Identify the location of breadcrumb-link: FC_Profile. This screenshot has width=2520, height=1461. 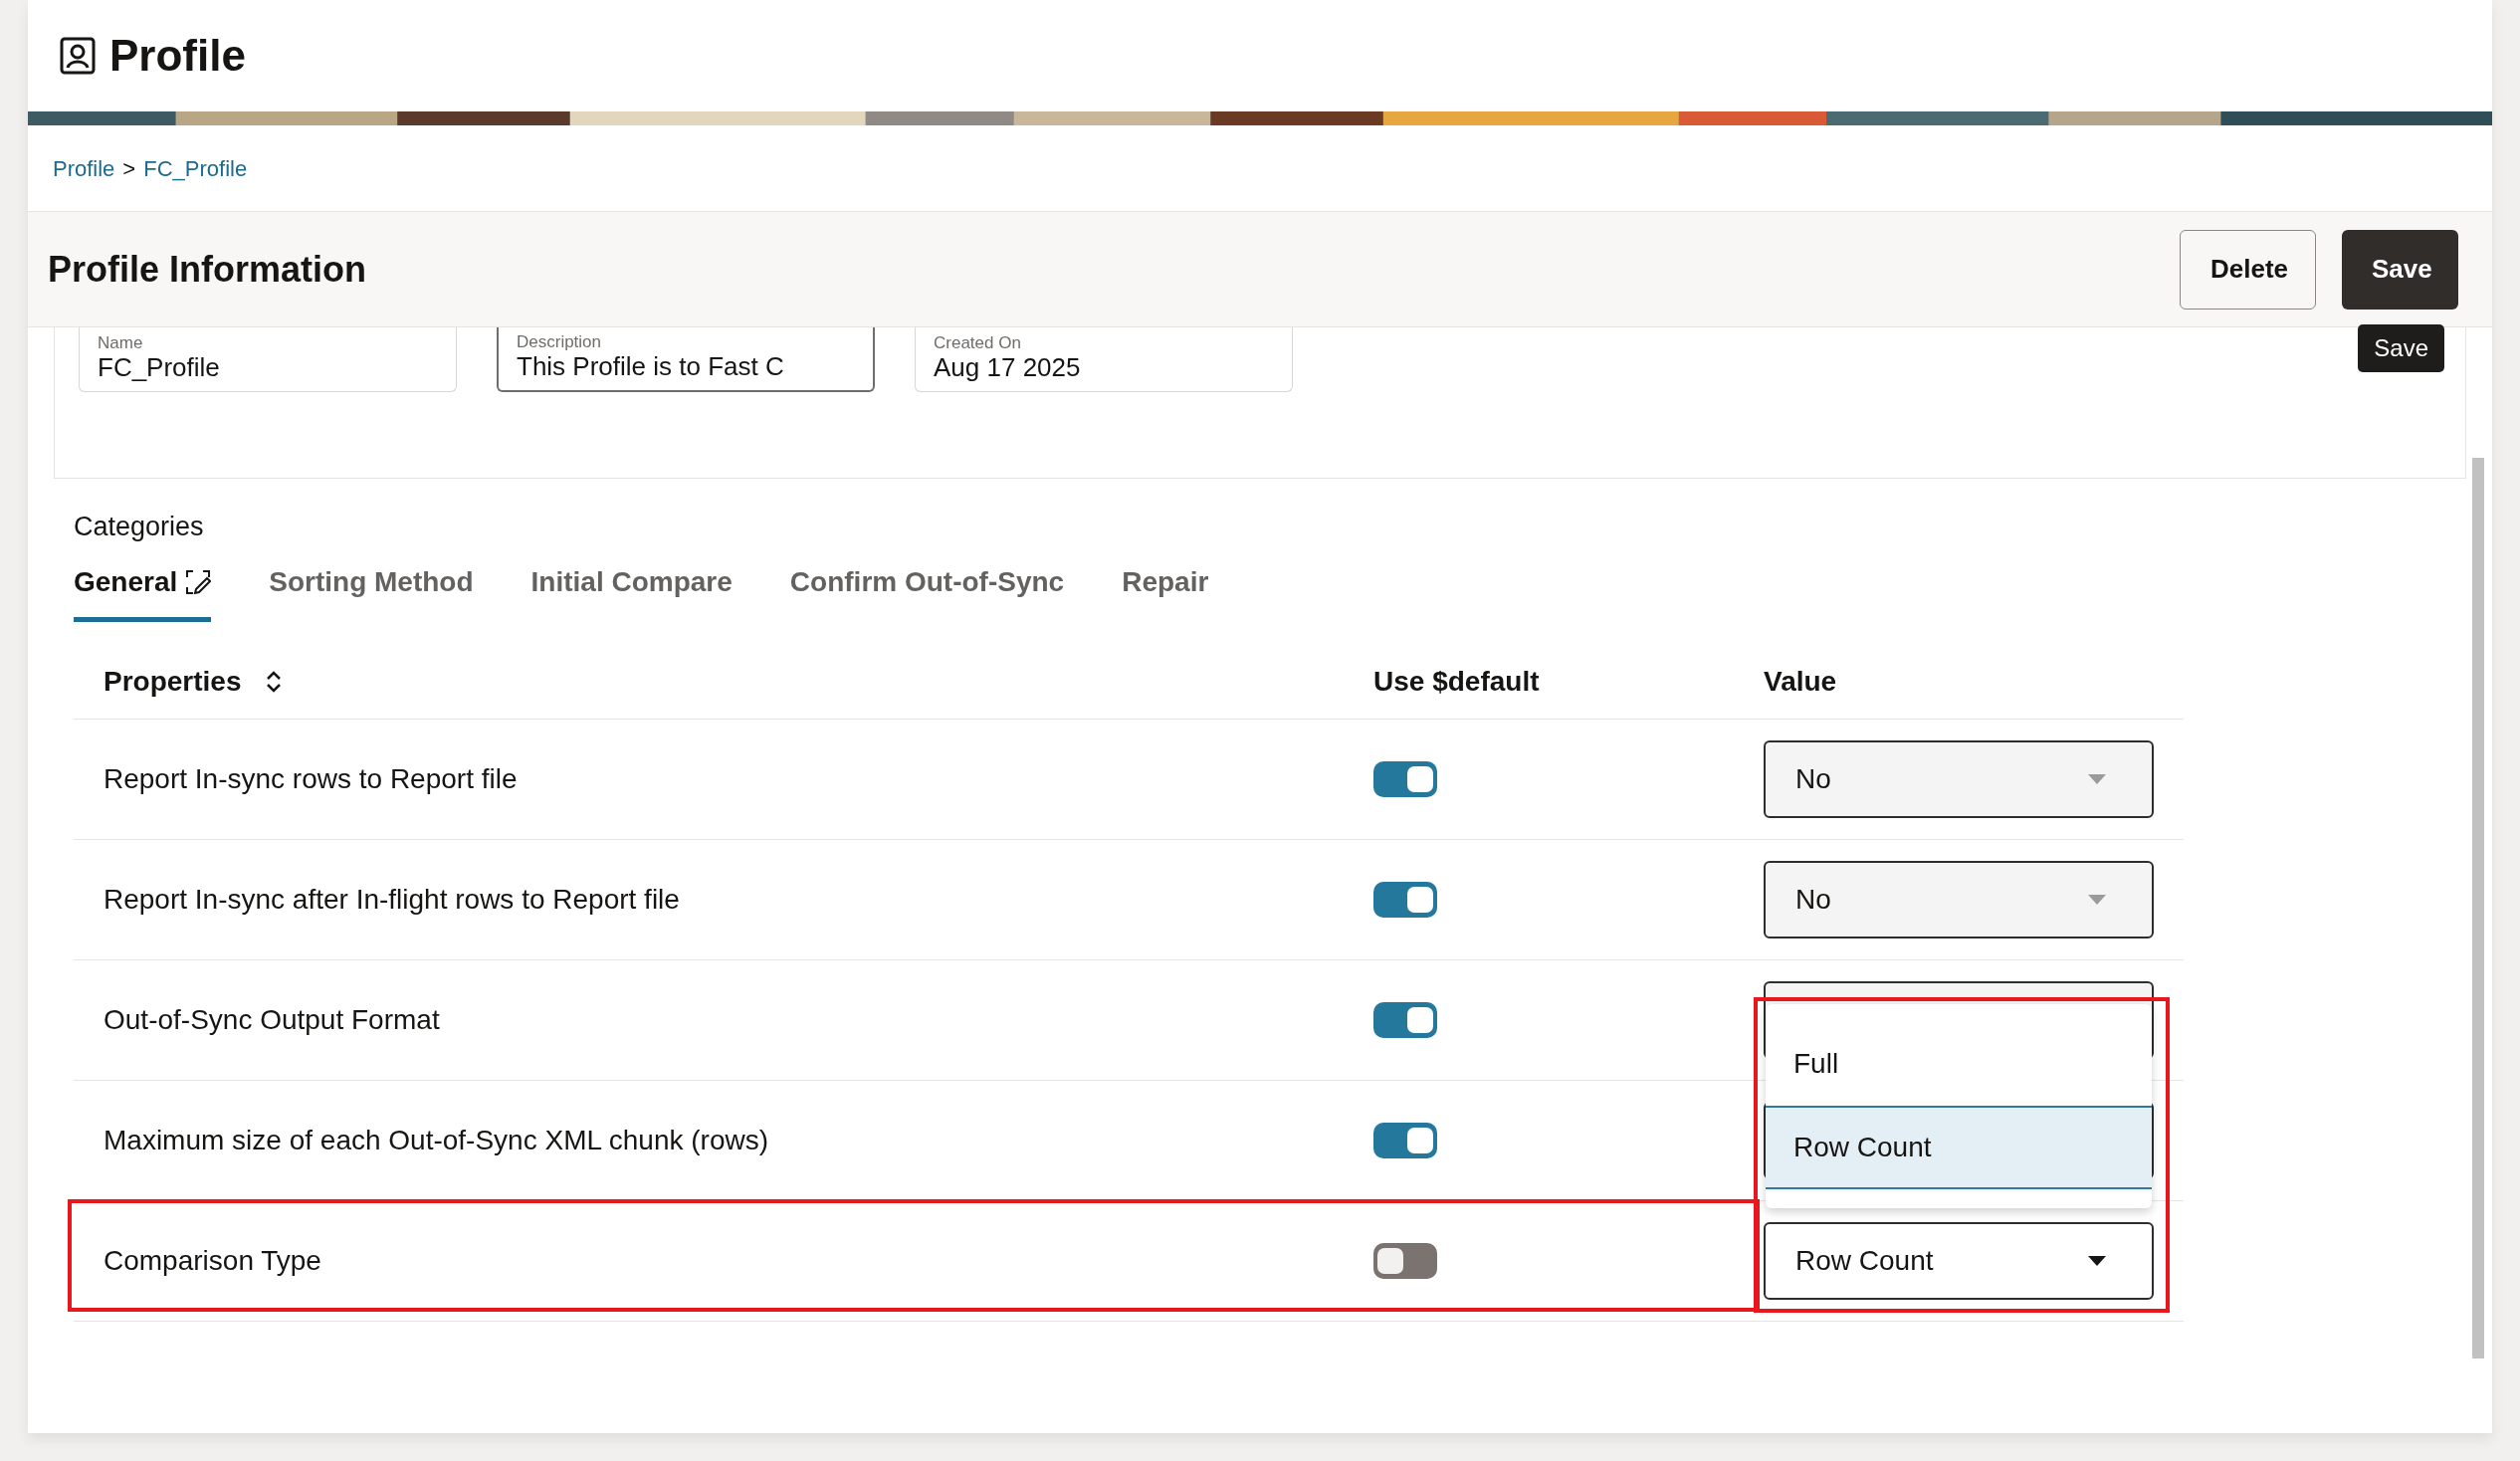
(195, 168).